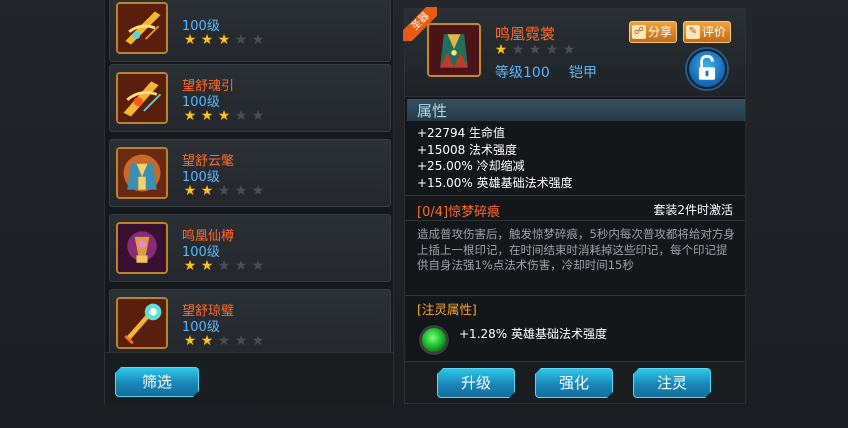  What do you see at coordinates (250, 248) in the screenshot?
I see `equipment-list-item: 鸣凰仙樽 100级 ★ ★ ★ ★ ★` at bounding box center [250, 248].